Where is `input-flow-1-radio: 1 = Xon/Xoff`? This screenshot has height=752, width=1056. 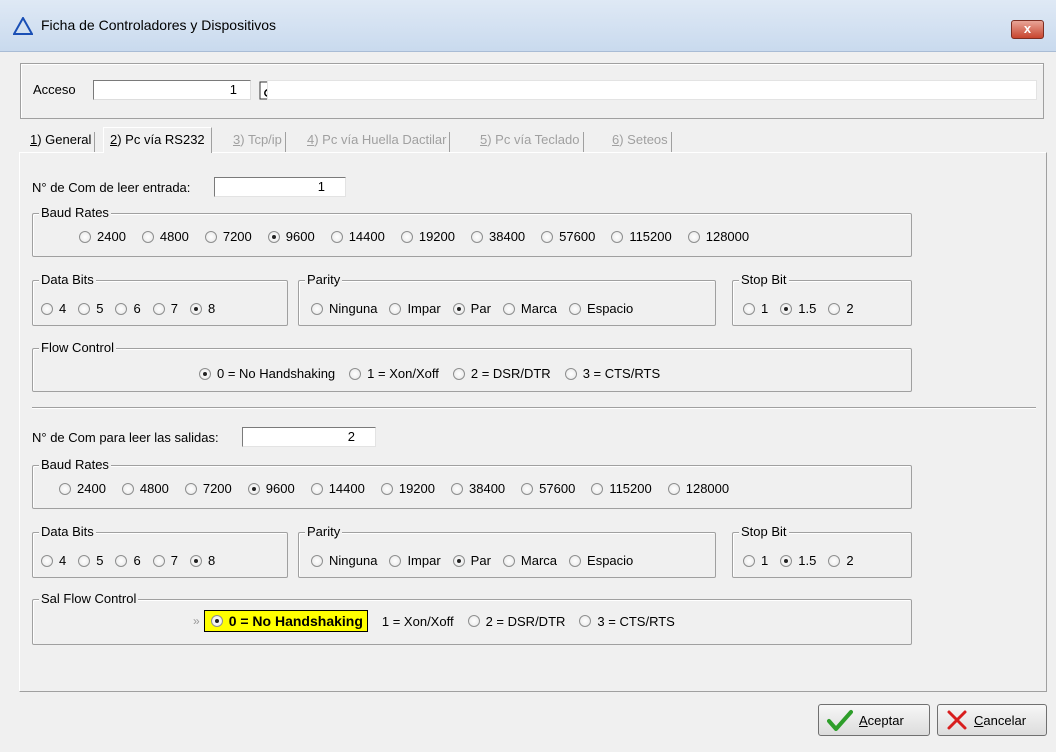 input-flow-1-radio: 1 = Xon/Xoff is located at coordinates (394, 373).